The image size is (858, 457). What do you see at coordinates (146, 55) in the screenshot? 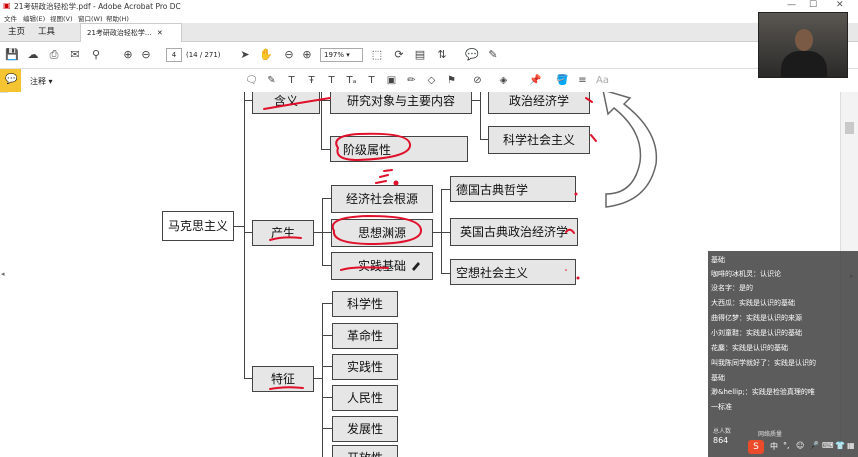
I see `page-down-icon: ⊖` at bounding box center [146, 55].